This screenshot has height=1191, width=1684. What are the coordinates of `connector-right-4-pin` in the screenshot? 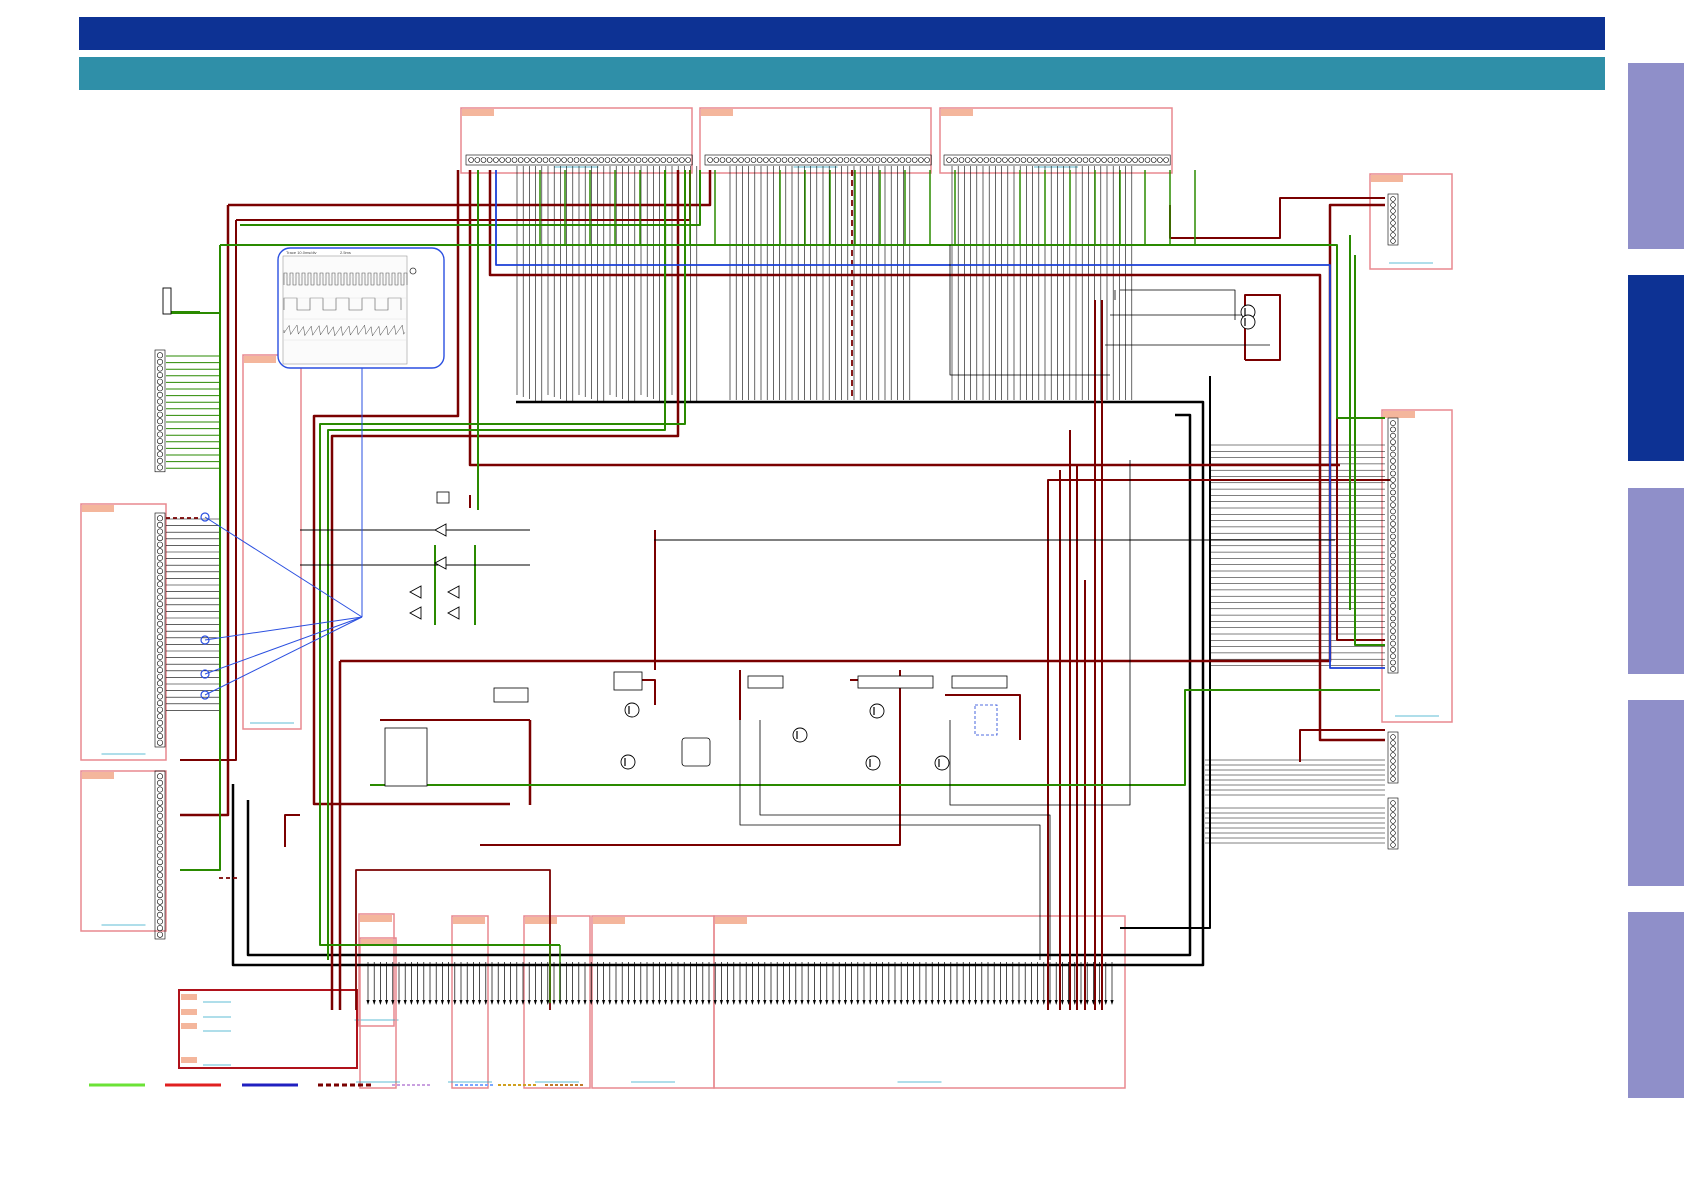 It's located at (1393, 827).